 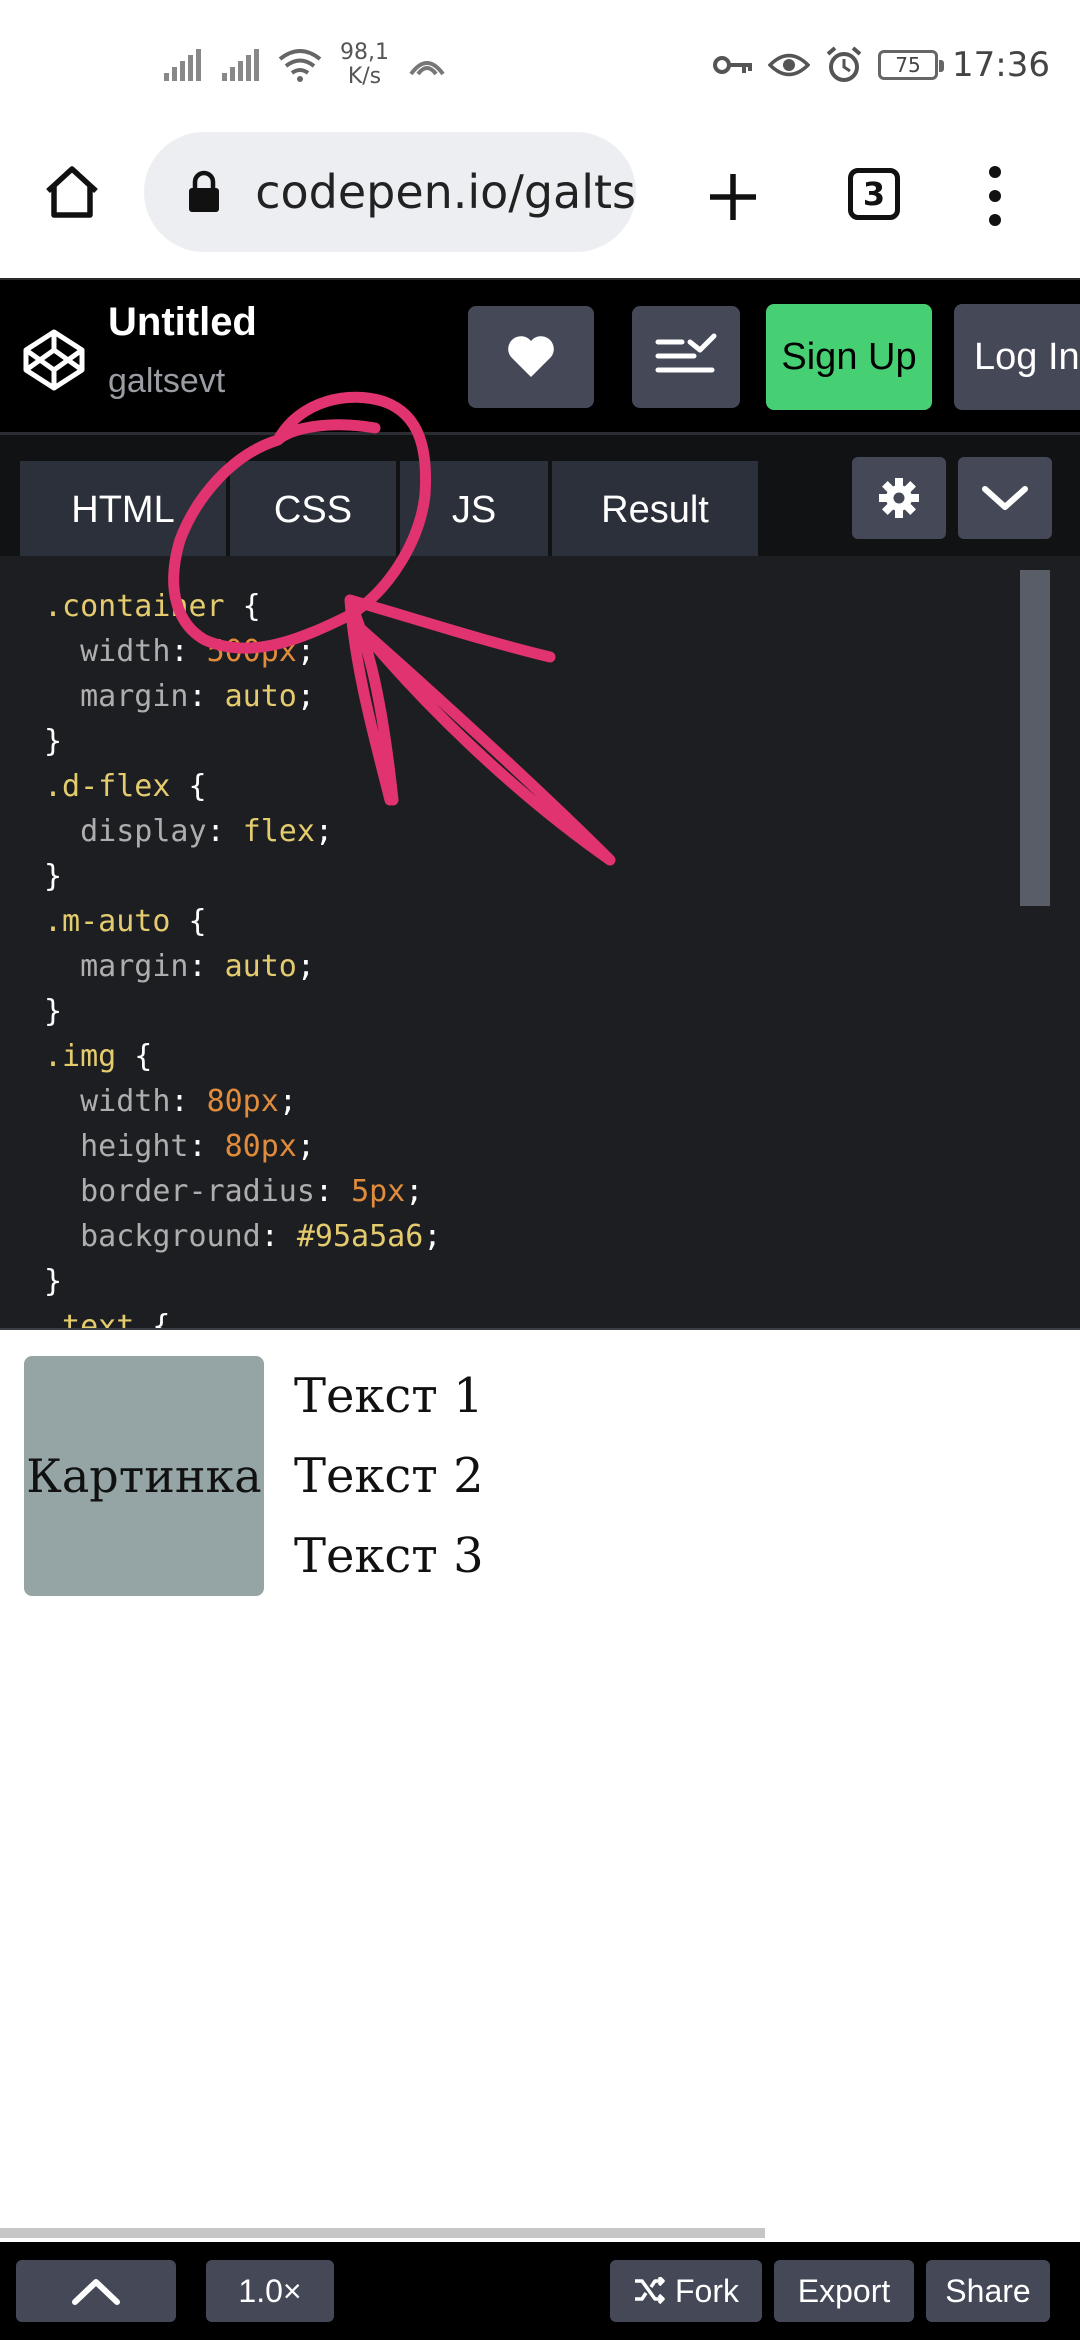 I want to click on preview-text-list: Текст 1 Текст 2 Текст 3, so click(x=389, y=1486).